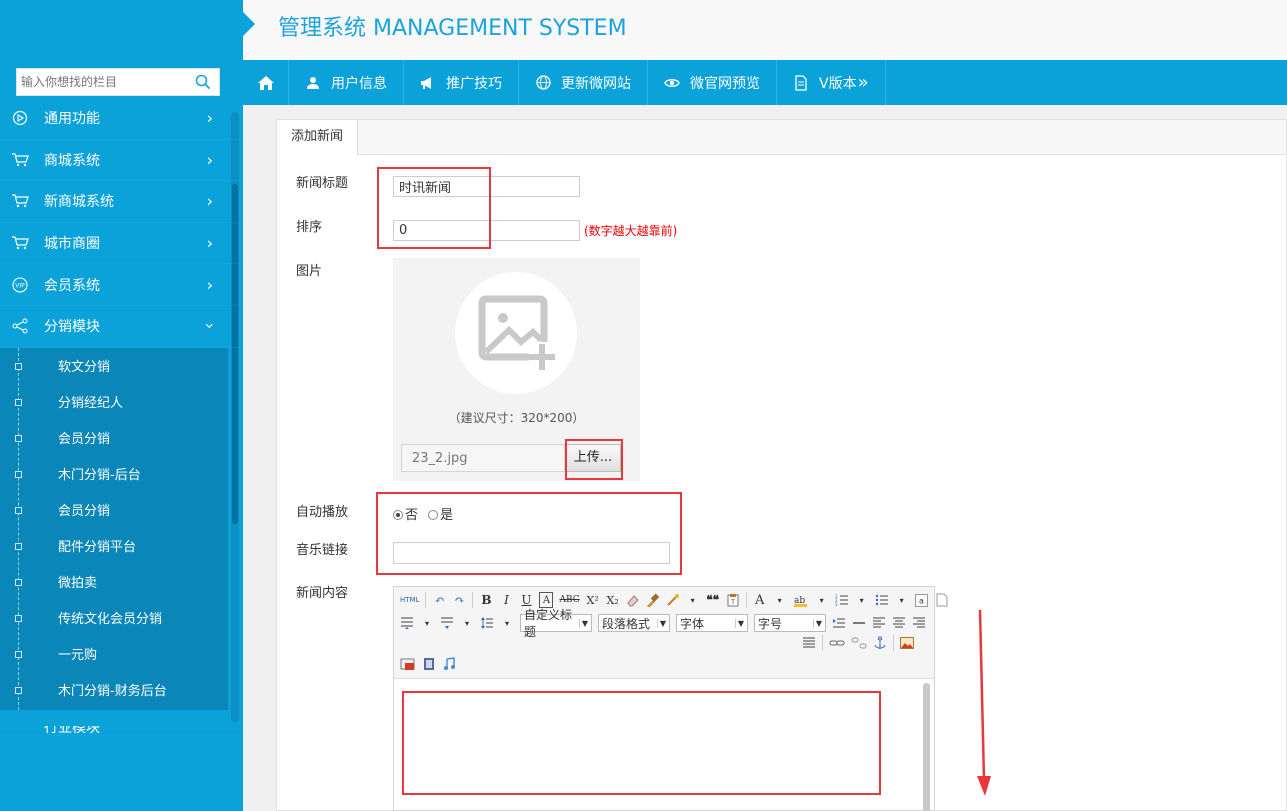 This screenshot has width=1287, height=811. I want to click on sidebar-item-general: 通用功能 ›, so click(121, 119).